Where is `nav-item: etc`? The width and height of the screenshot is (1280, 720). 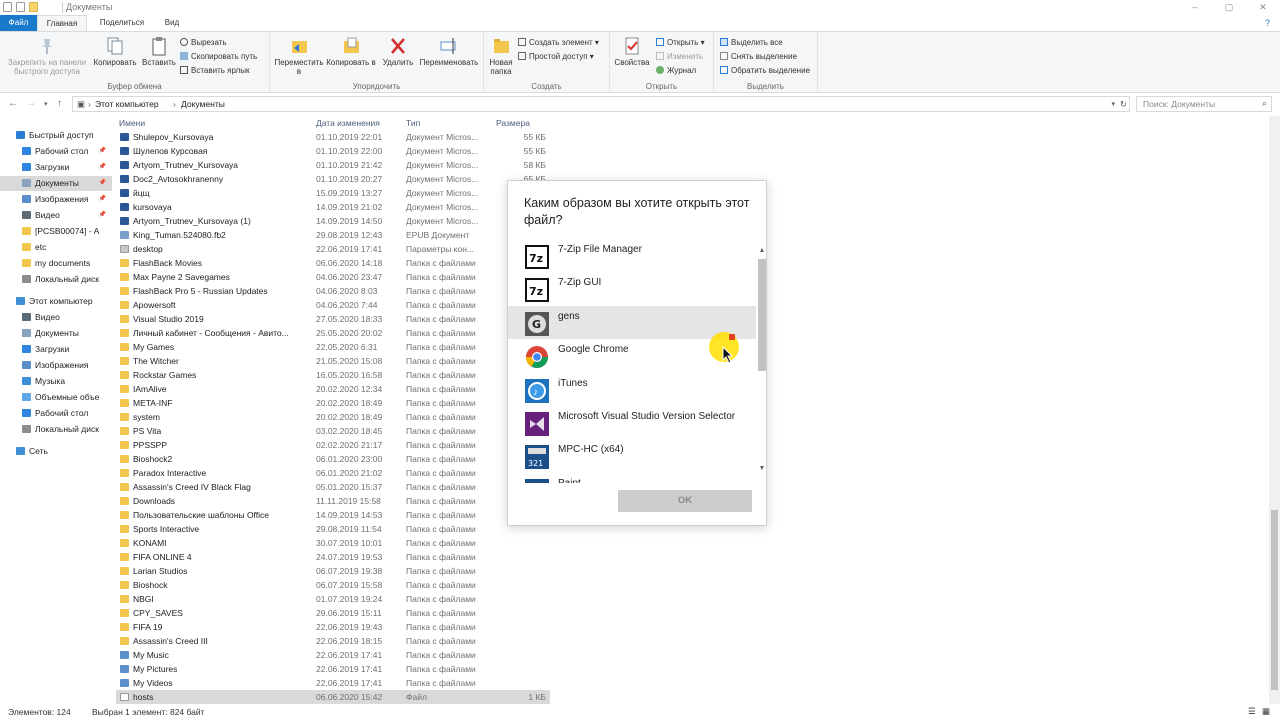
nav-item: etc is located at coordinates (56, 247).